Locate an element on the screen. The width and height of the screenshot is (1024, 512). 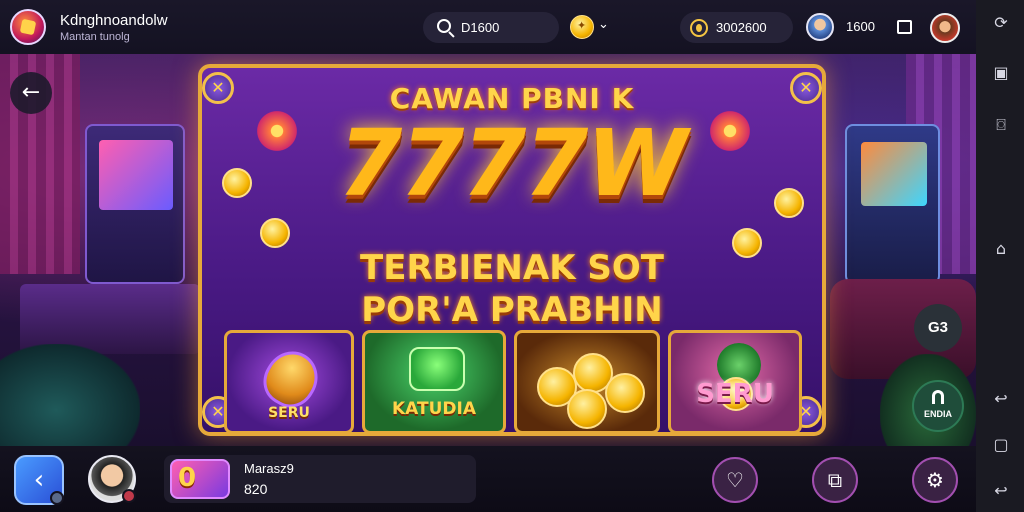
game-tile: KATUDIA is located at coordinates (434, 382).